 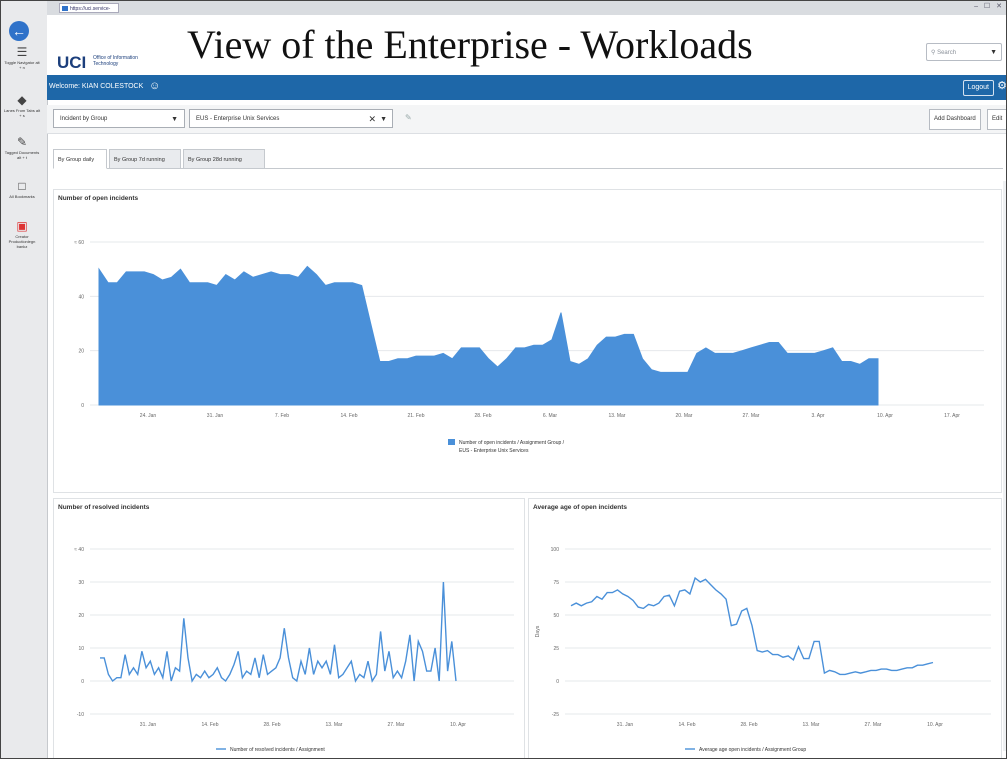 I want to click on x-tick-label: 7. Feb, so click(x=282, y=416).